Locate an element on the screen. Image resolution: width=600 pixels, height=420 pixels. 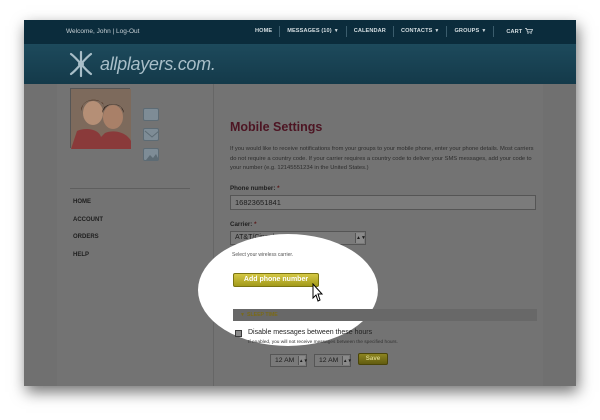
phone-number-value: 16823651841 is located at coordinates (258, 202).